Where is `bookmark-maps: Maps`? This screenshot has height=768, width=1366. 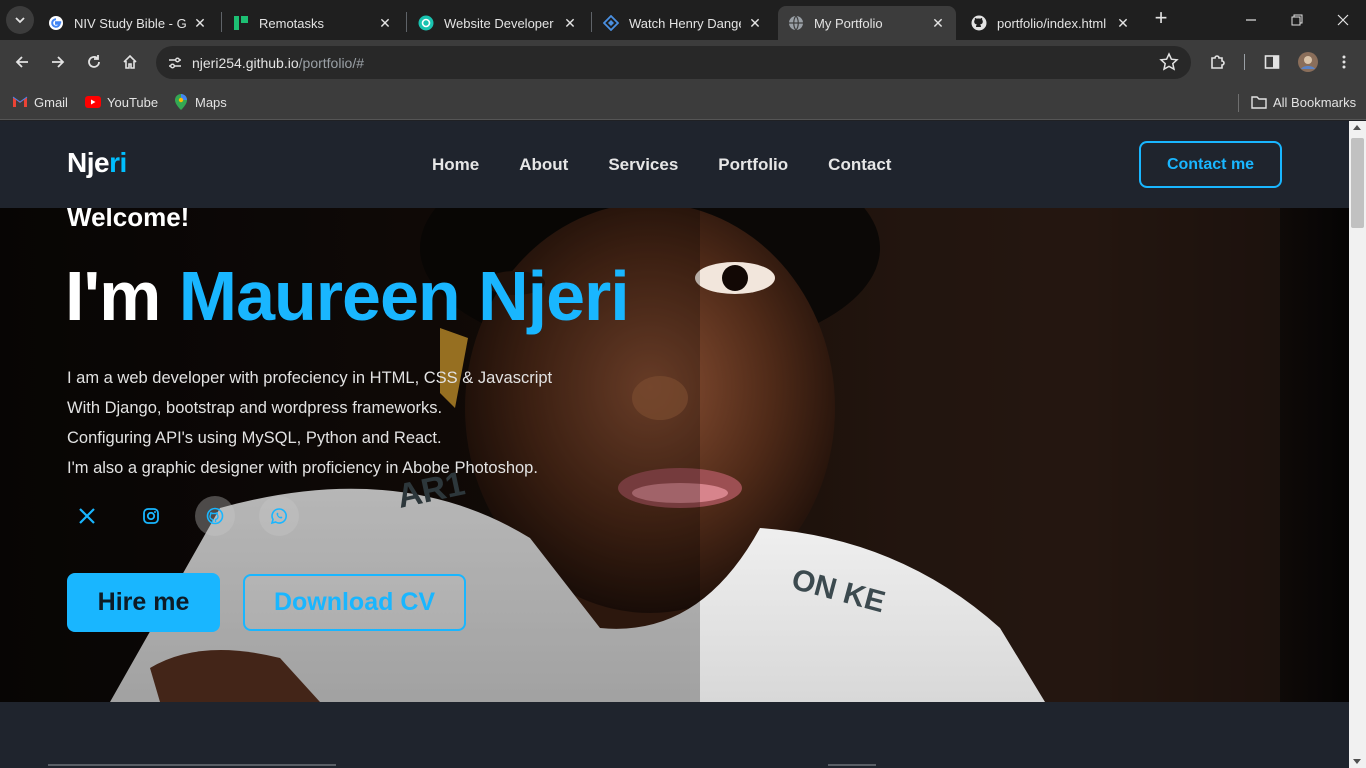
bookmark-maps: Maps is located at coordinates (200, 102).